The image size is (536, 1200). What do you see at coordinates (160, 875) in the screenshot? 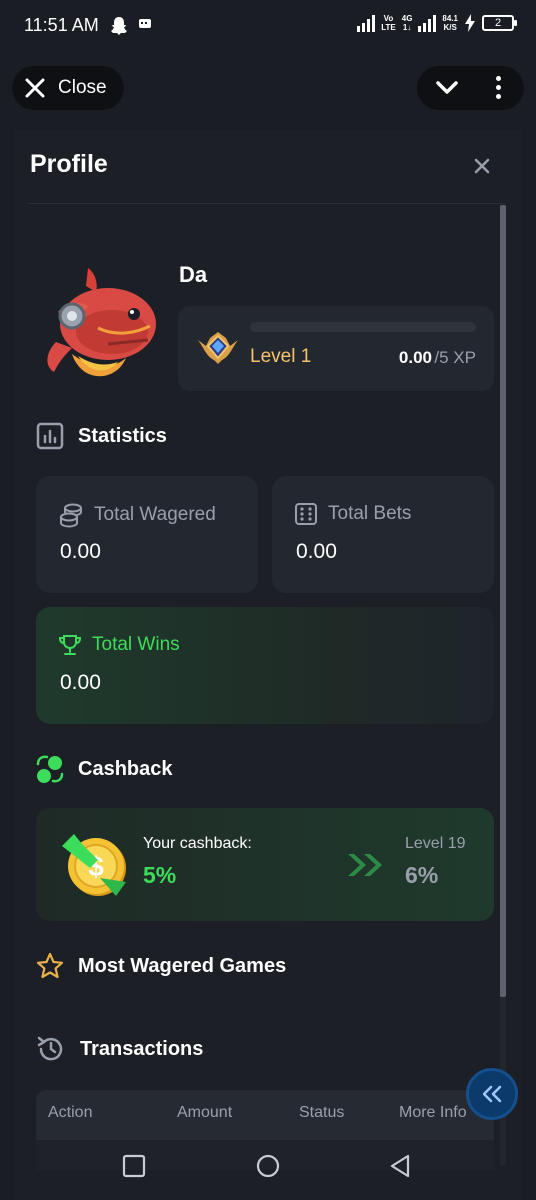
I see `your-cashback-value: 5%` at bounding box center [160, 875].